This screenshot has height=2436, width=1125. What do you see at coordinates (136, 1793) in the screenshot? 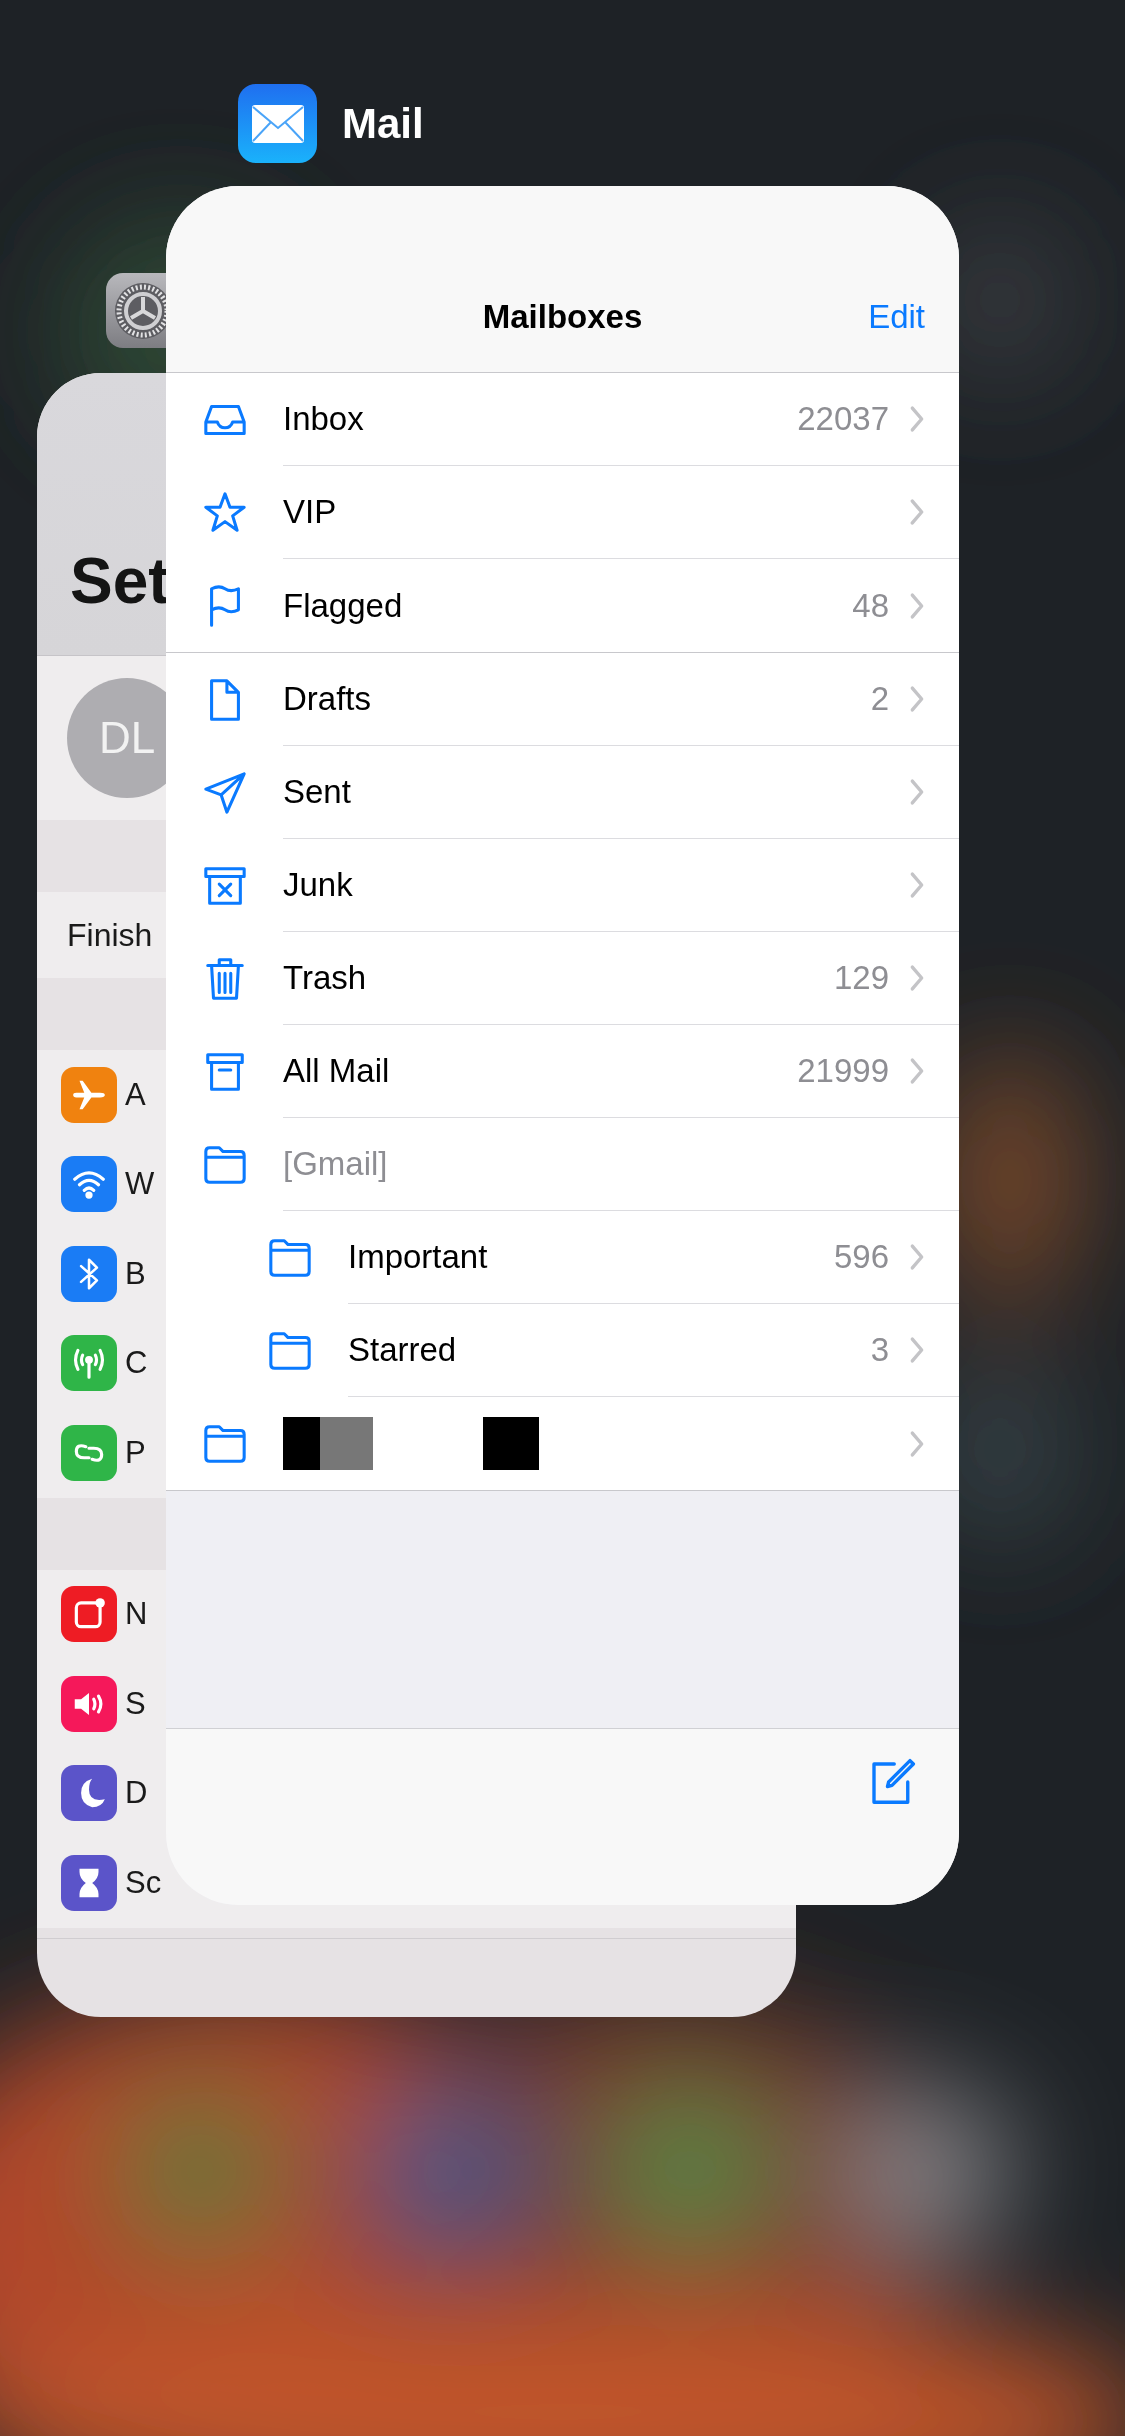
I see `settings-item-label: D` at bounding box center [136, 1793].